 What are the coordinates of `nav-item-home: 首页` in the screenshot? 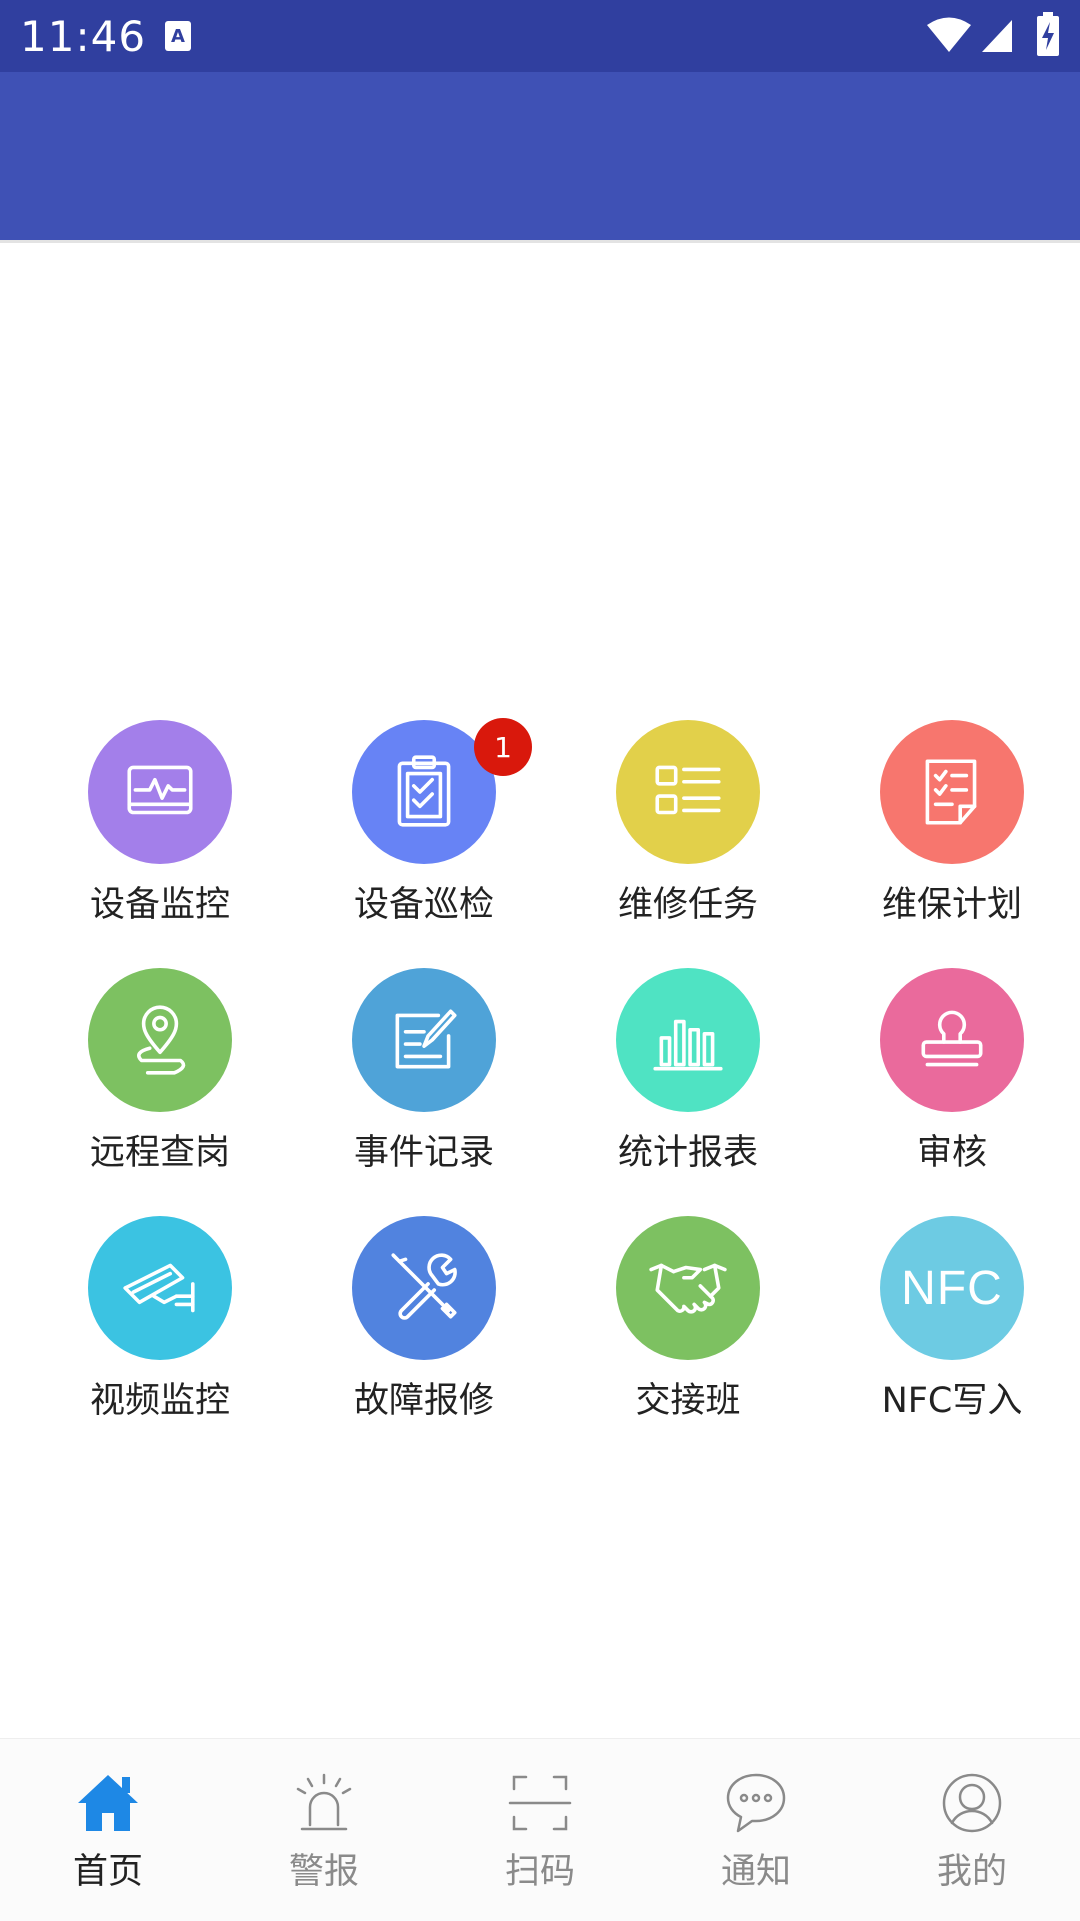 It's located at (108, 1830).